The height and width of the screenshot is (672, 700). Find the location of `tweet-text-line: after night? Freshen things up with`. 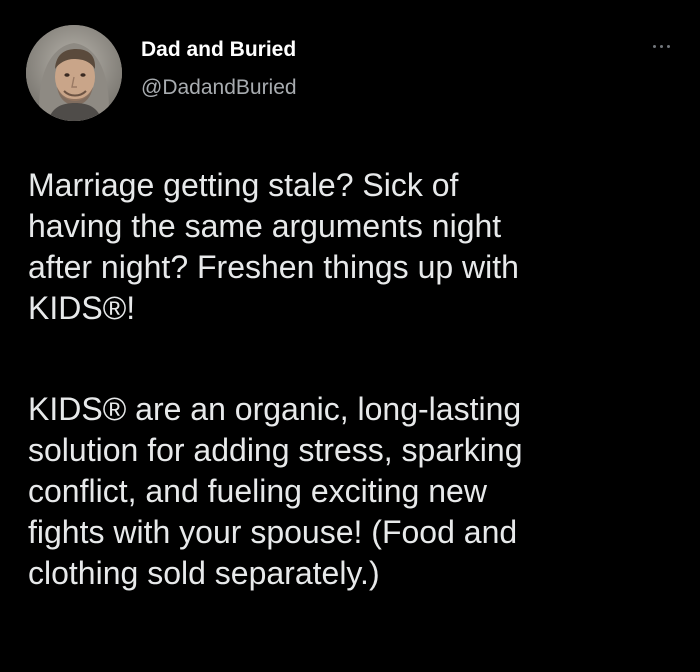

tweet-text-line: after night? Freshen things up with is located at coordinates (273, 267).